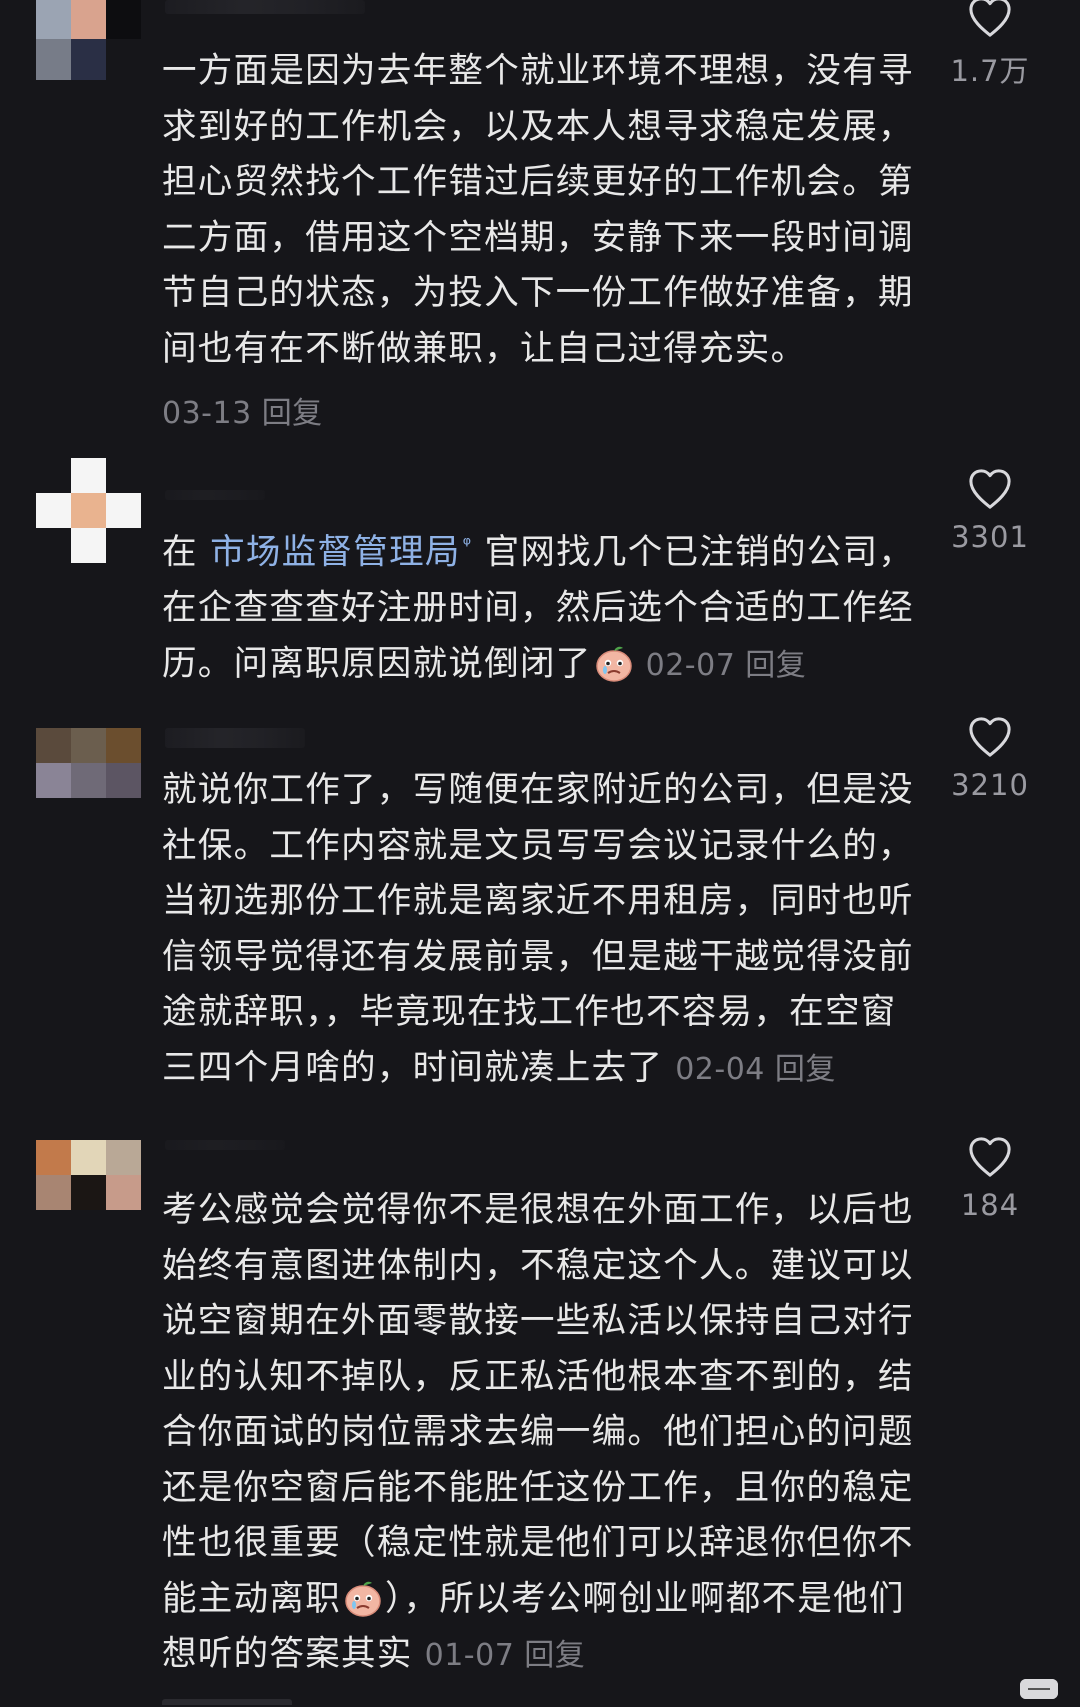 The image size is (1080, 1707). Describe the element at coordinates (335, 553) in the screenshot. I see `search-link: 市场监督管理局` at that location.